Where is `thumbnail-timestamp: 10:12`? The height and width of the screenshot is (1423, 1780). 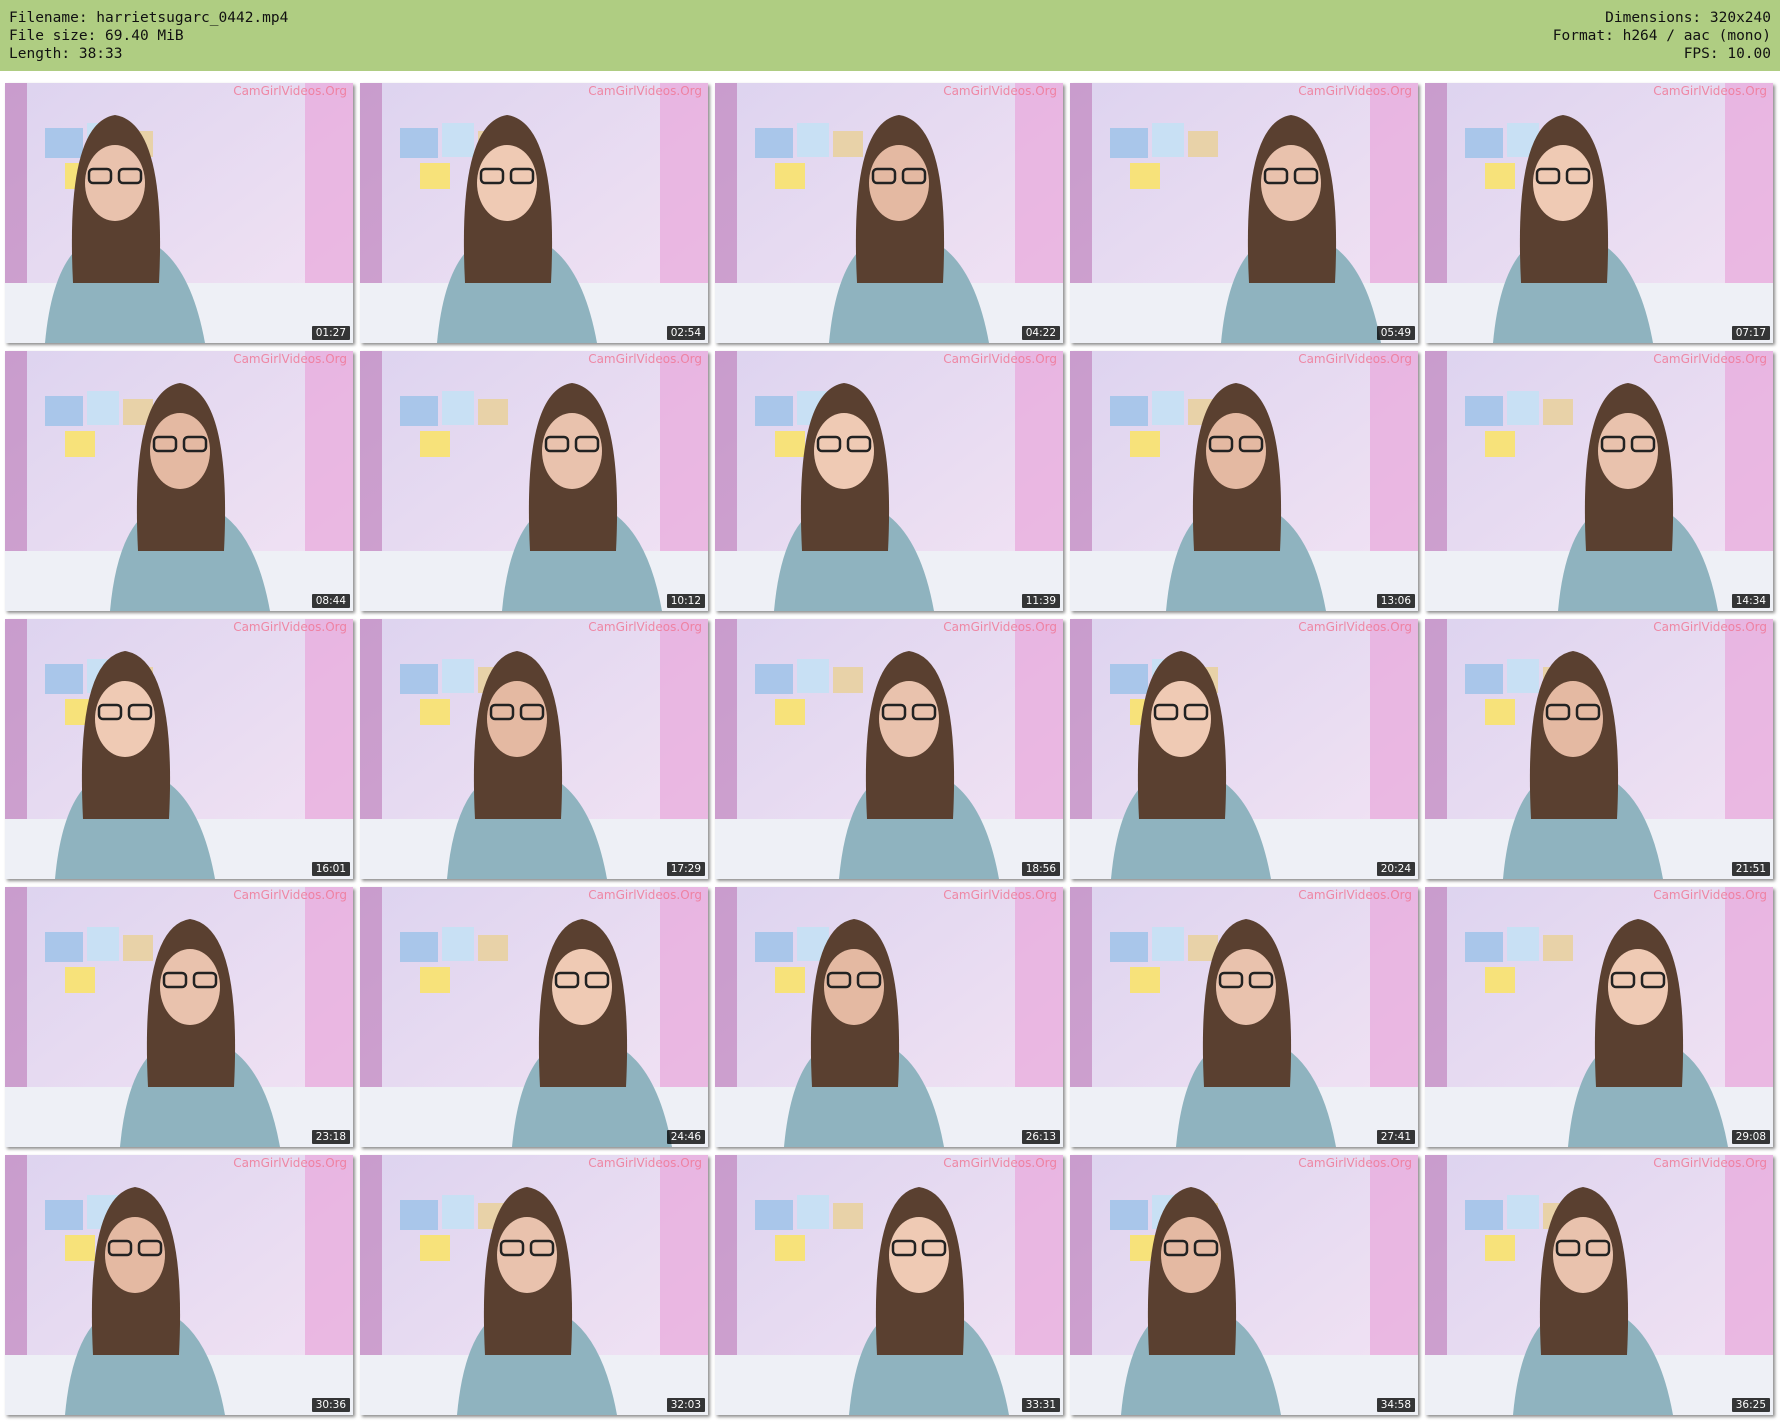
thumbnail-timestamp: 10:12 is located at coordinates (685, 601).